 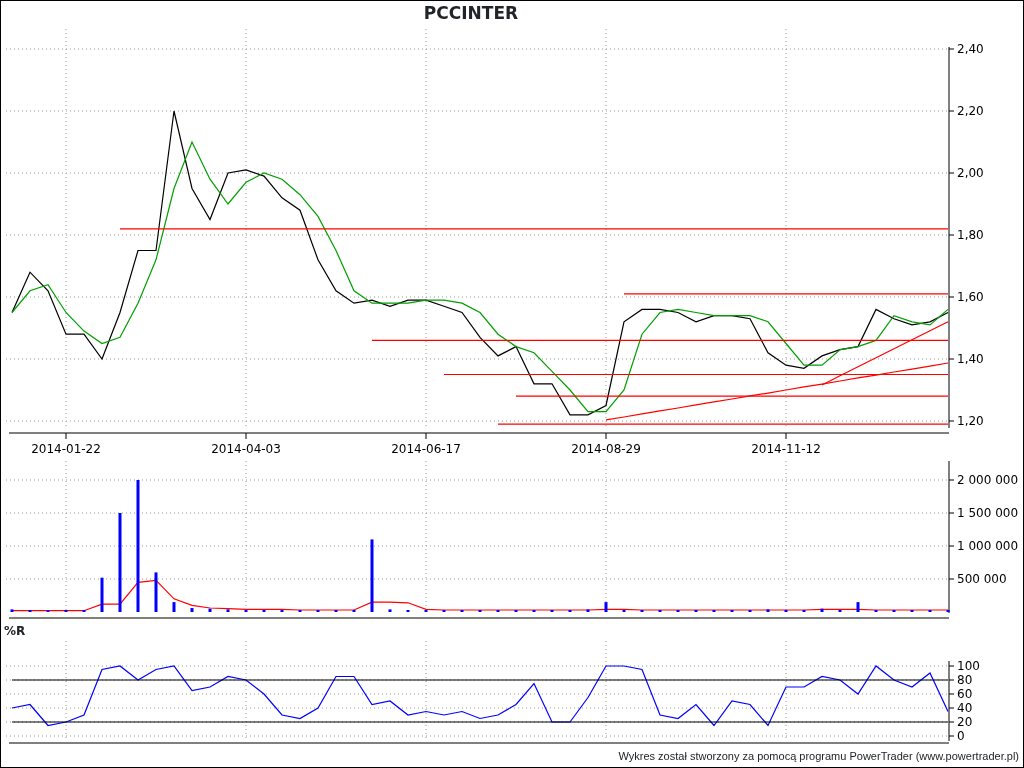 I want to click on axis-label: 2,20, so click(x=970, y=111).